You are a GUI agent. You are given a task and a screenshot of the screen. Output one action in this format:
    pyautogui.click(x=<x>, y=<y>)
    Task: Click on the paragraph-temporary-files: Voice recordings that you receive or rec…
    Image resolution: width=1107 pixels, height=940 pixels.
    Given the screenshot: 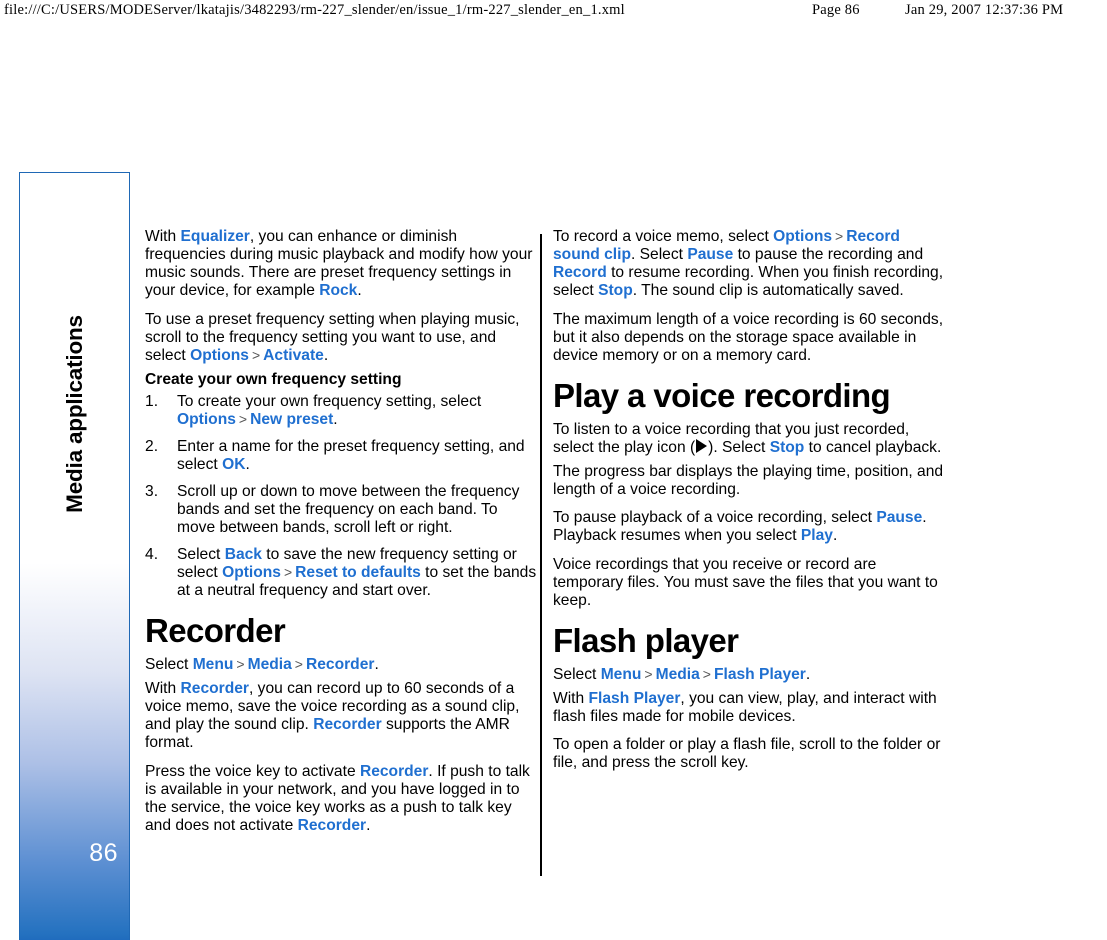 What is the action you would take?
    pyautogui.click(x=745, y=582)
    